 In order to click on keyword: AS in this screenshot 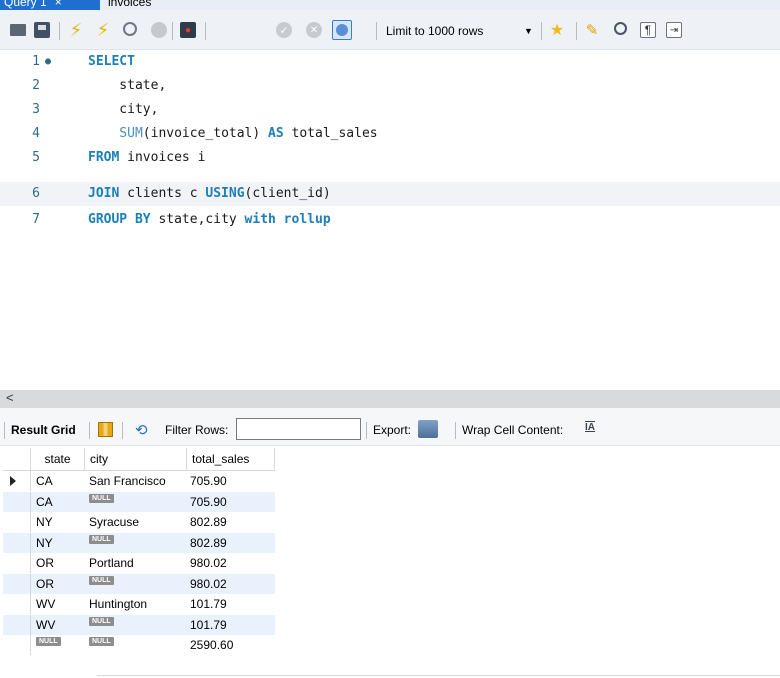, I will do `click(276, 133)`.